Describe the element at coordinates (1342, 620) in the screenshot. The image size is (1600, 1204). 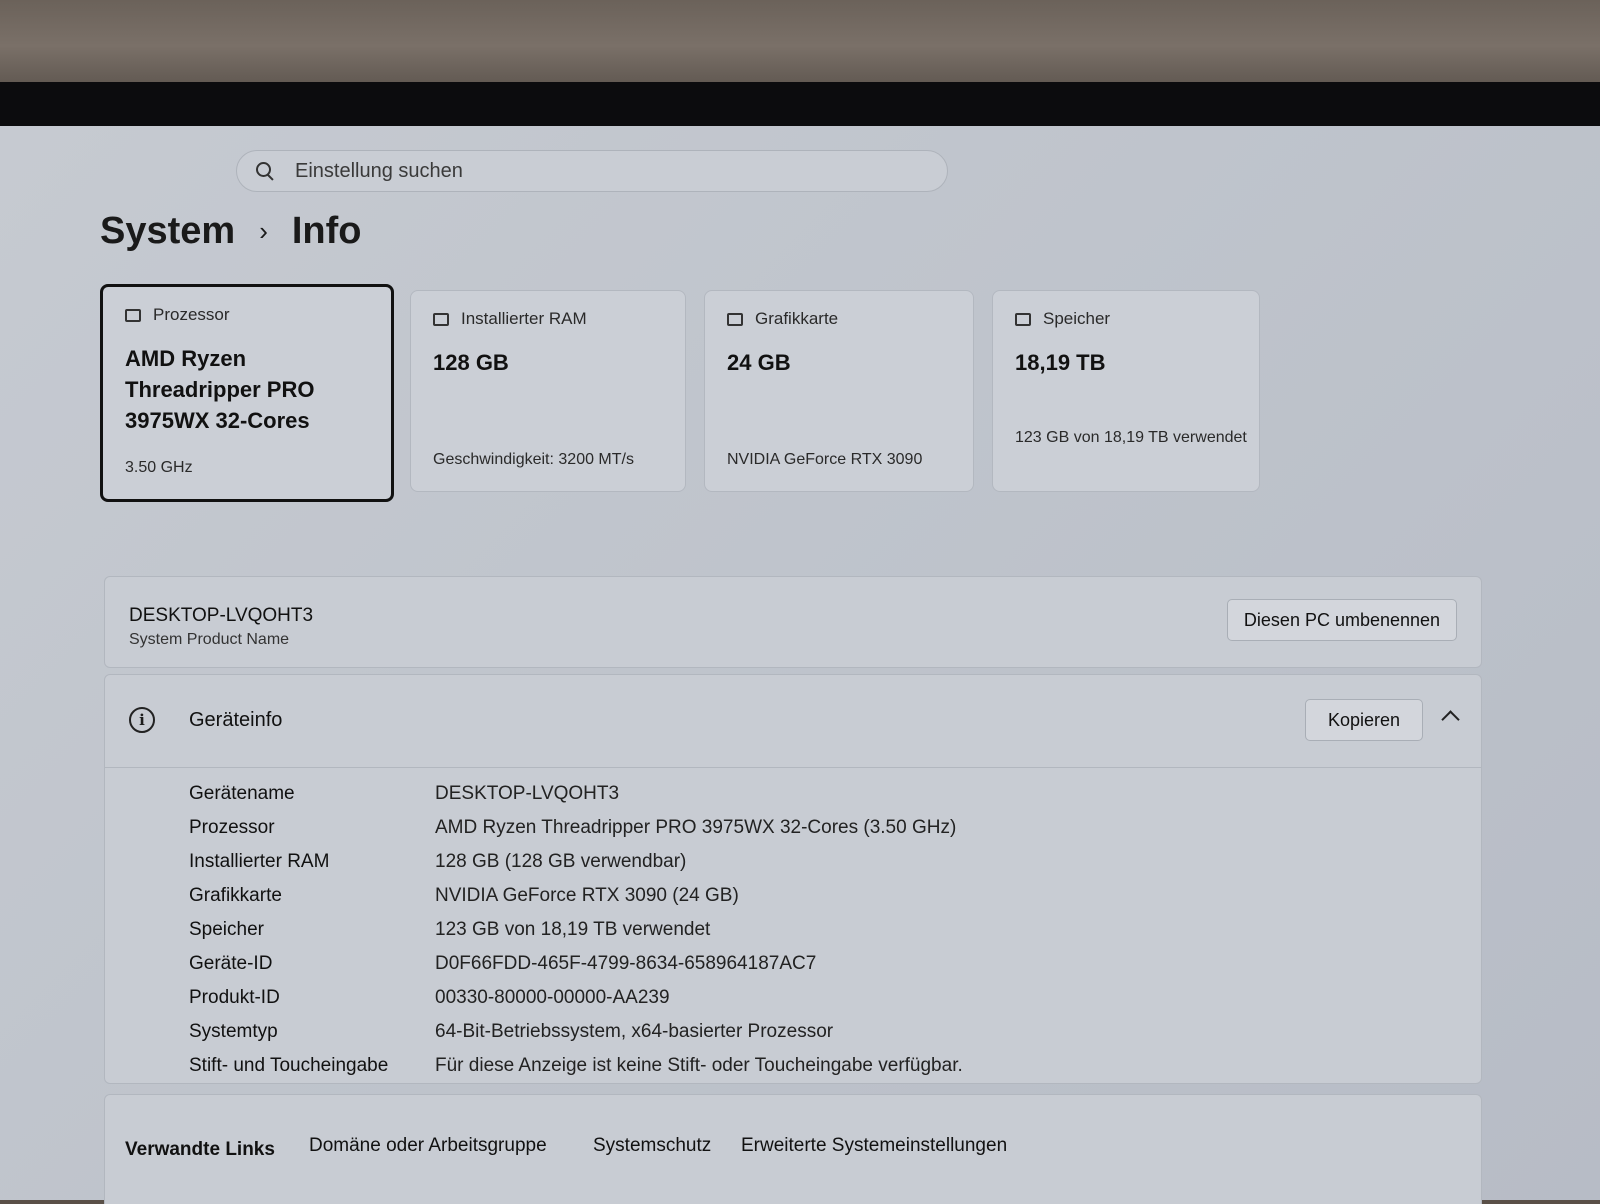
I see `rename-pc-button: Diesen PC umbenennen` at that location.